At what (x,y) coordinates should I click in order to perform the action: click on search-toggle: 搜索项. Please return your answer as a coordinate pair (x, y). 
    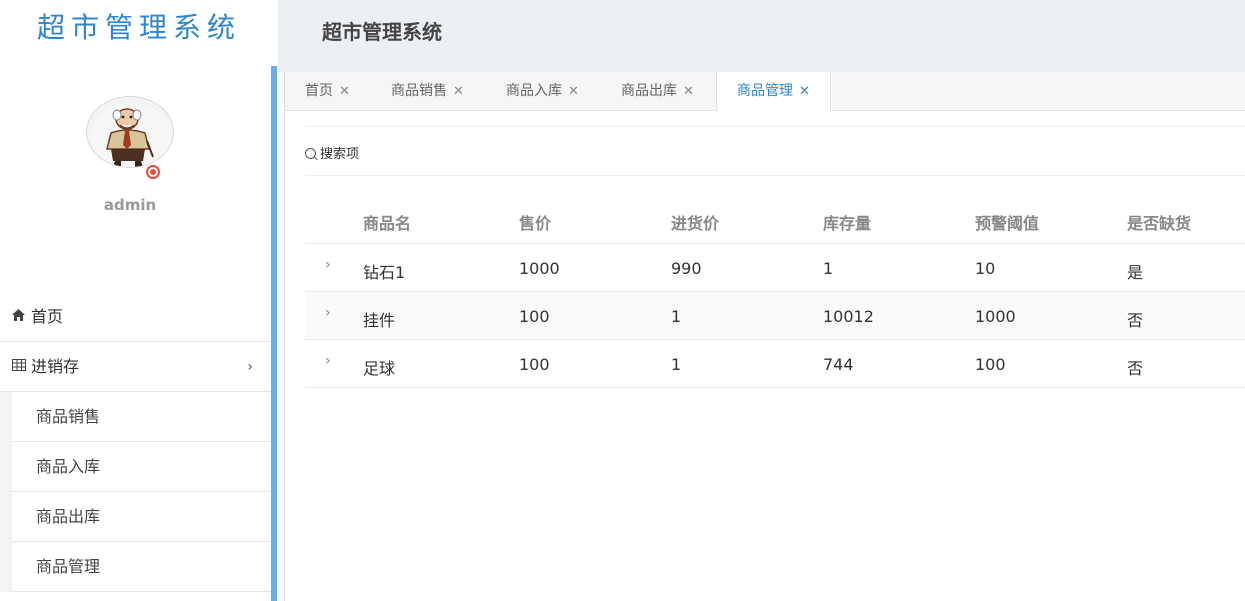
    Looking at the image, I should click on (332, 152).